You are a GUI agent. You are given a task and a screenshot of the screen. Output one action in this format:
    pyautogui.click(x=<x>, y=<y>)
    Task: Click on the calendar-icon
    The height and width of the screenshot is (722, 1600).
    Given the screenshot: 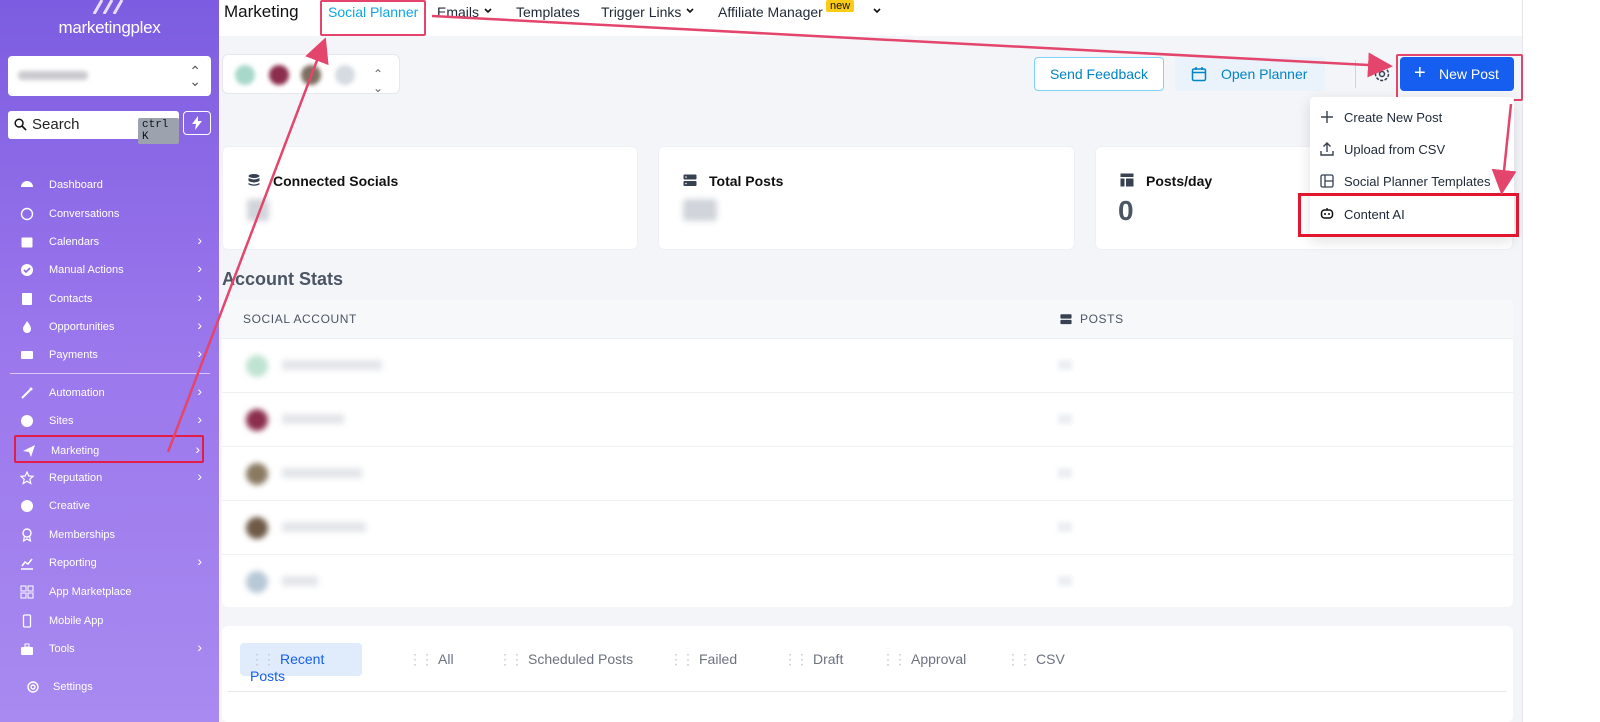 What is the action you would take?
    pyautogui.click(x=1199, y=74)
    